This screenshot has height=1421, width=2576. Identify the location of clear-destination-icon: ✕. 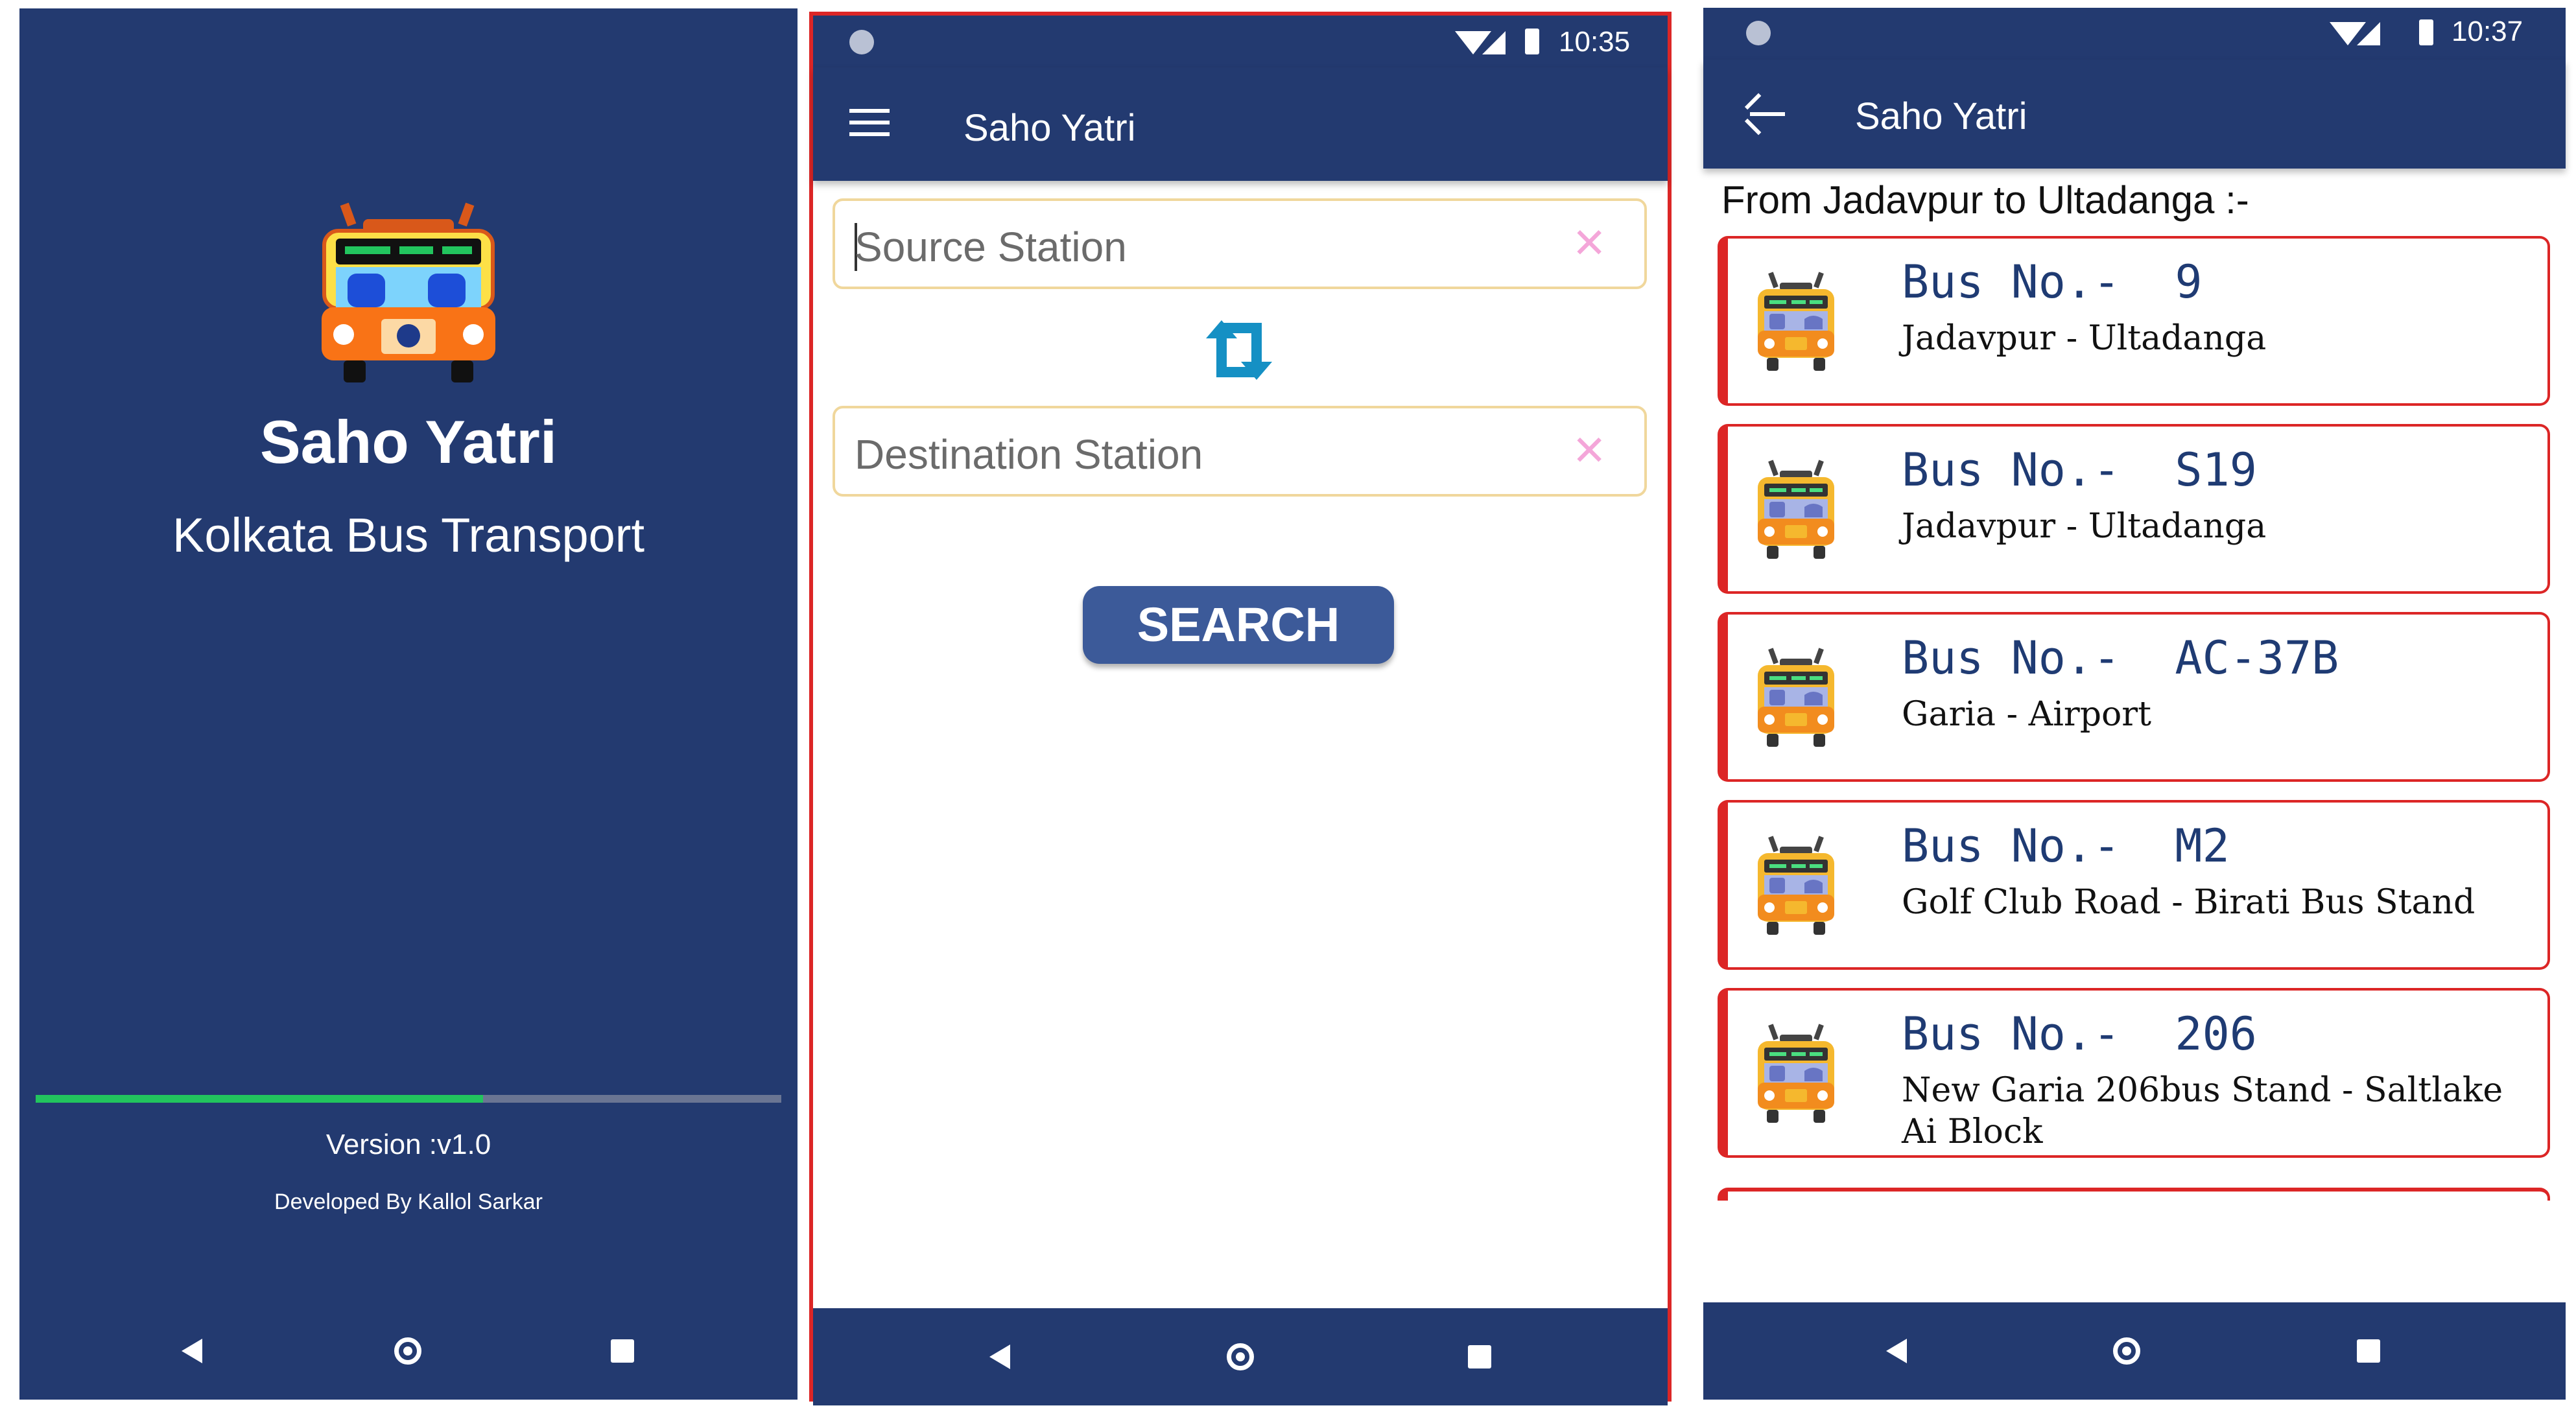
(1589, 451).